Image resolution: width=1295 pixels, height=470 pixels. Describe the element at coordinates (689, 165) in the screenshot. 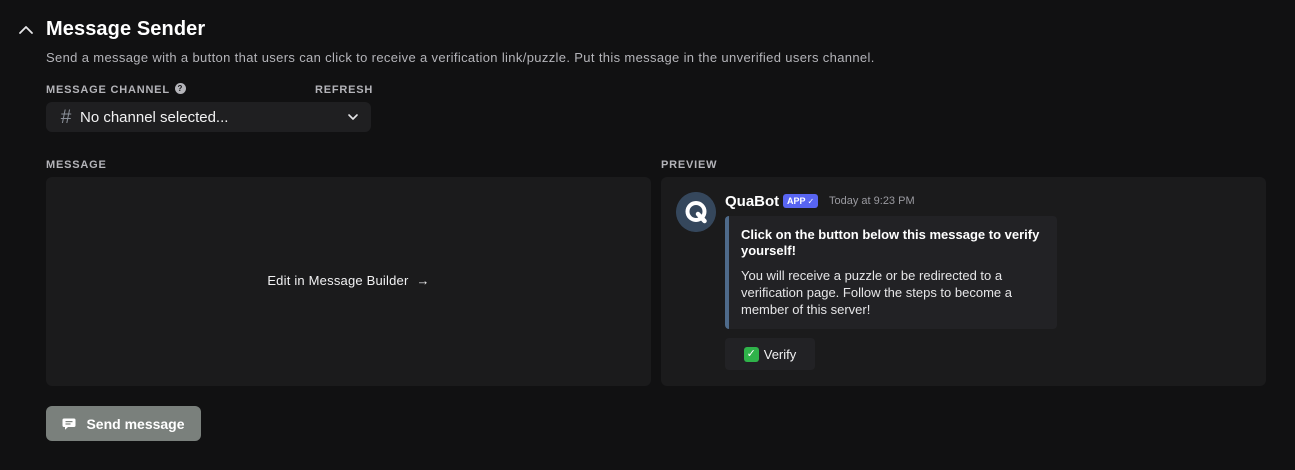

I see `preview-label: PREVIEW` at that location.